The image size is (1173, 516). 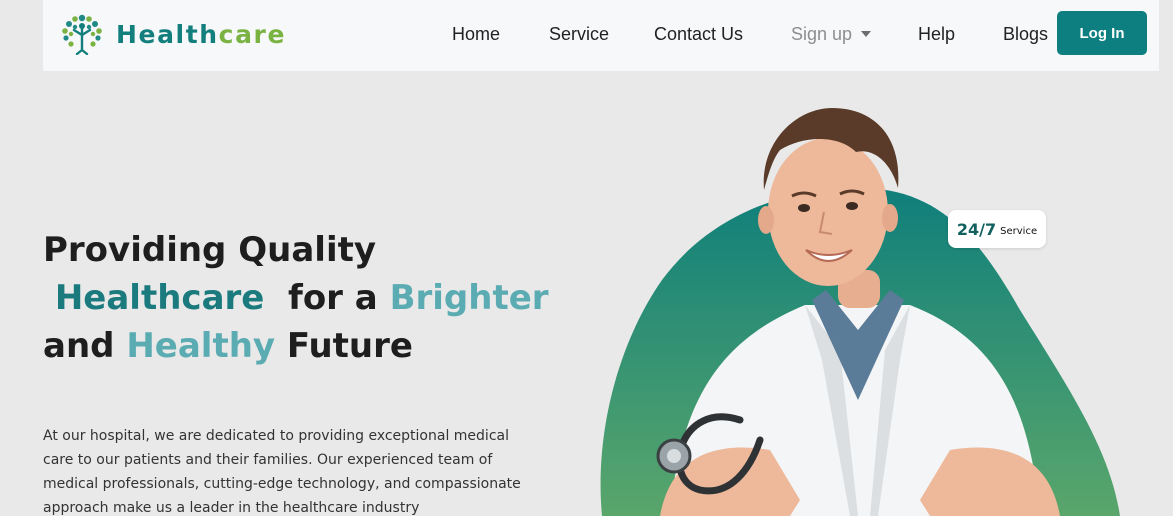 I want to click on nav-help-link: Help, so click(x=936, y=34).